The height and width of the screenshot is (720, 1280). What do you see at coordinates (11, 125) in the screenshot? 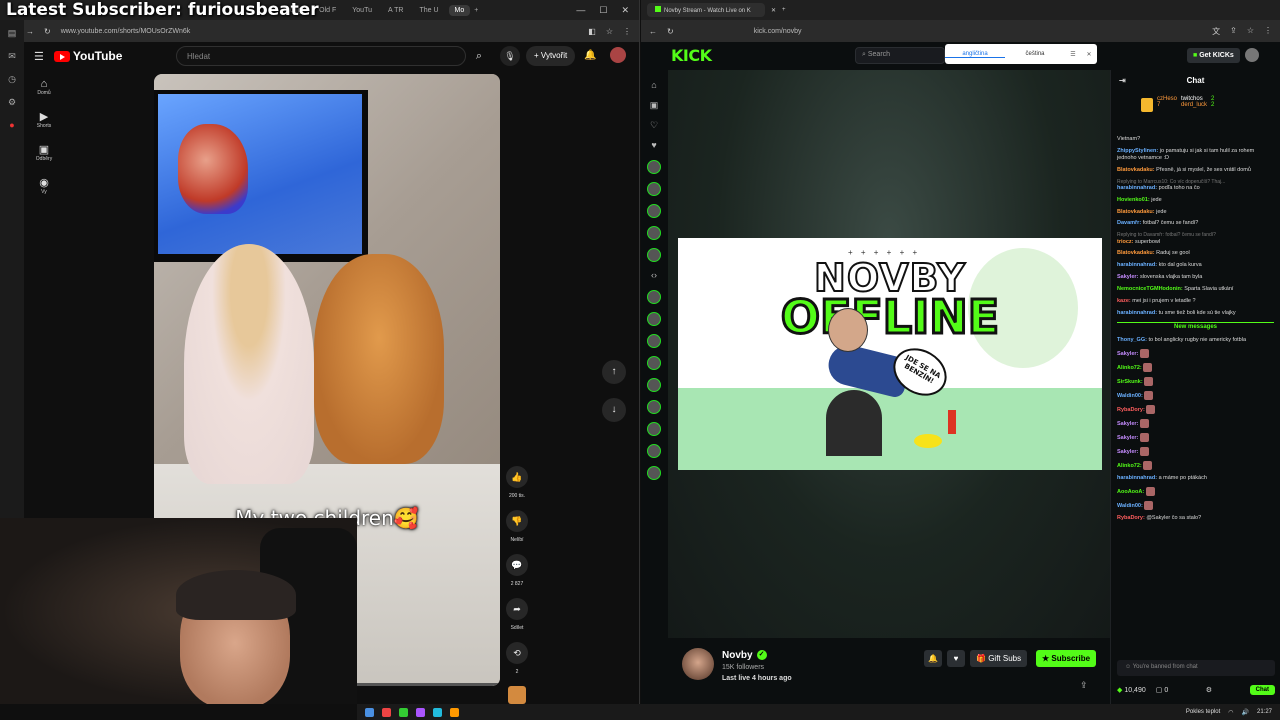
I see `app-icon: ●` at bounding box center [11, 125].